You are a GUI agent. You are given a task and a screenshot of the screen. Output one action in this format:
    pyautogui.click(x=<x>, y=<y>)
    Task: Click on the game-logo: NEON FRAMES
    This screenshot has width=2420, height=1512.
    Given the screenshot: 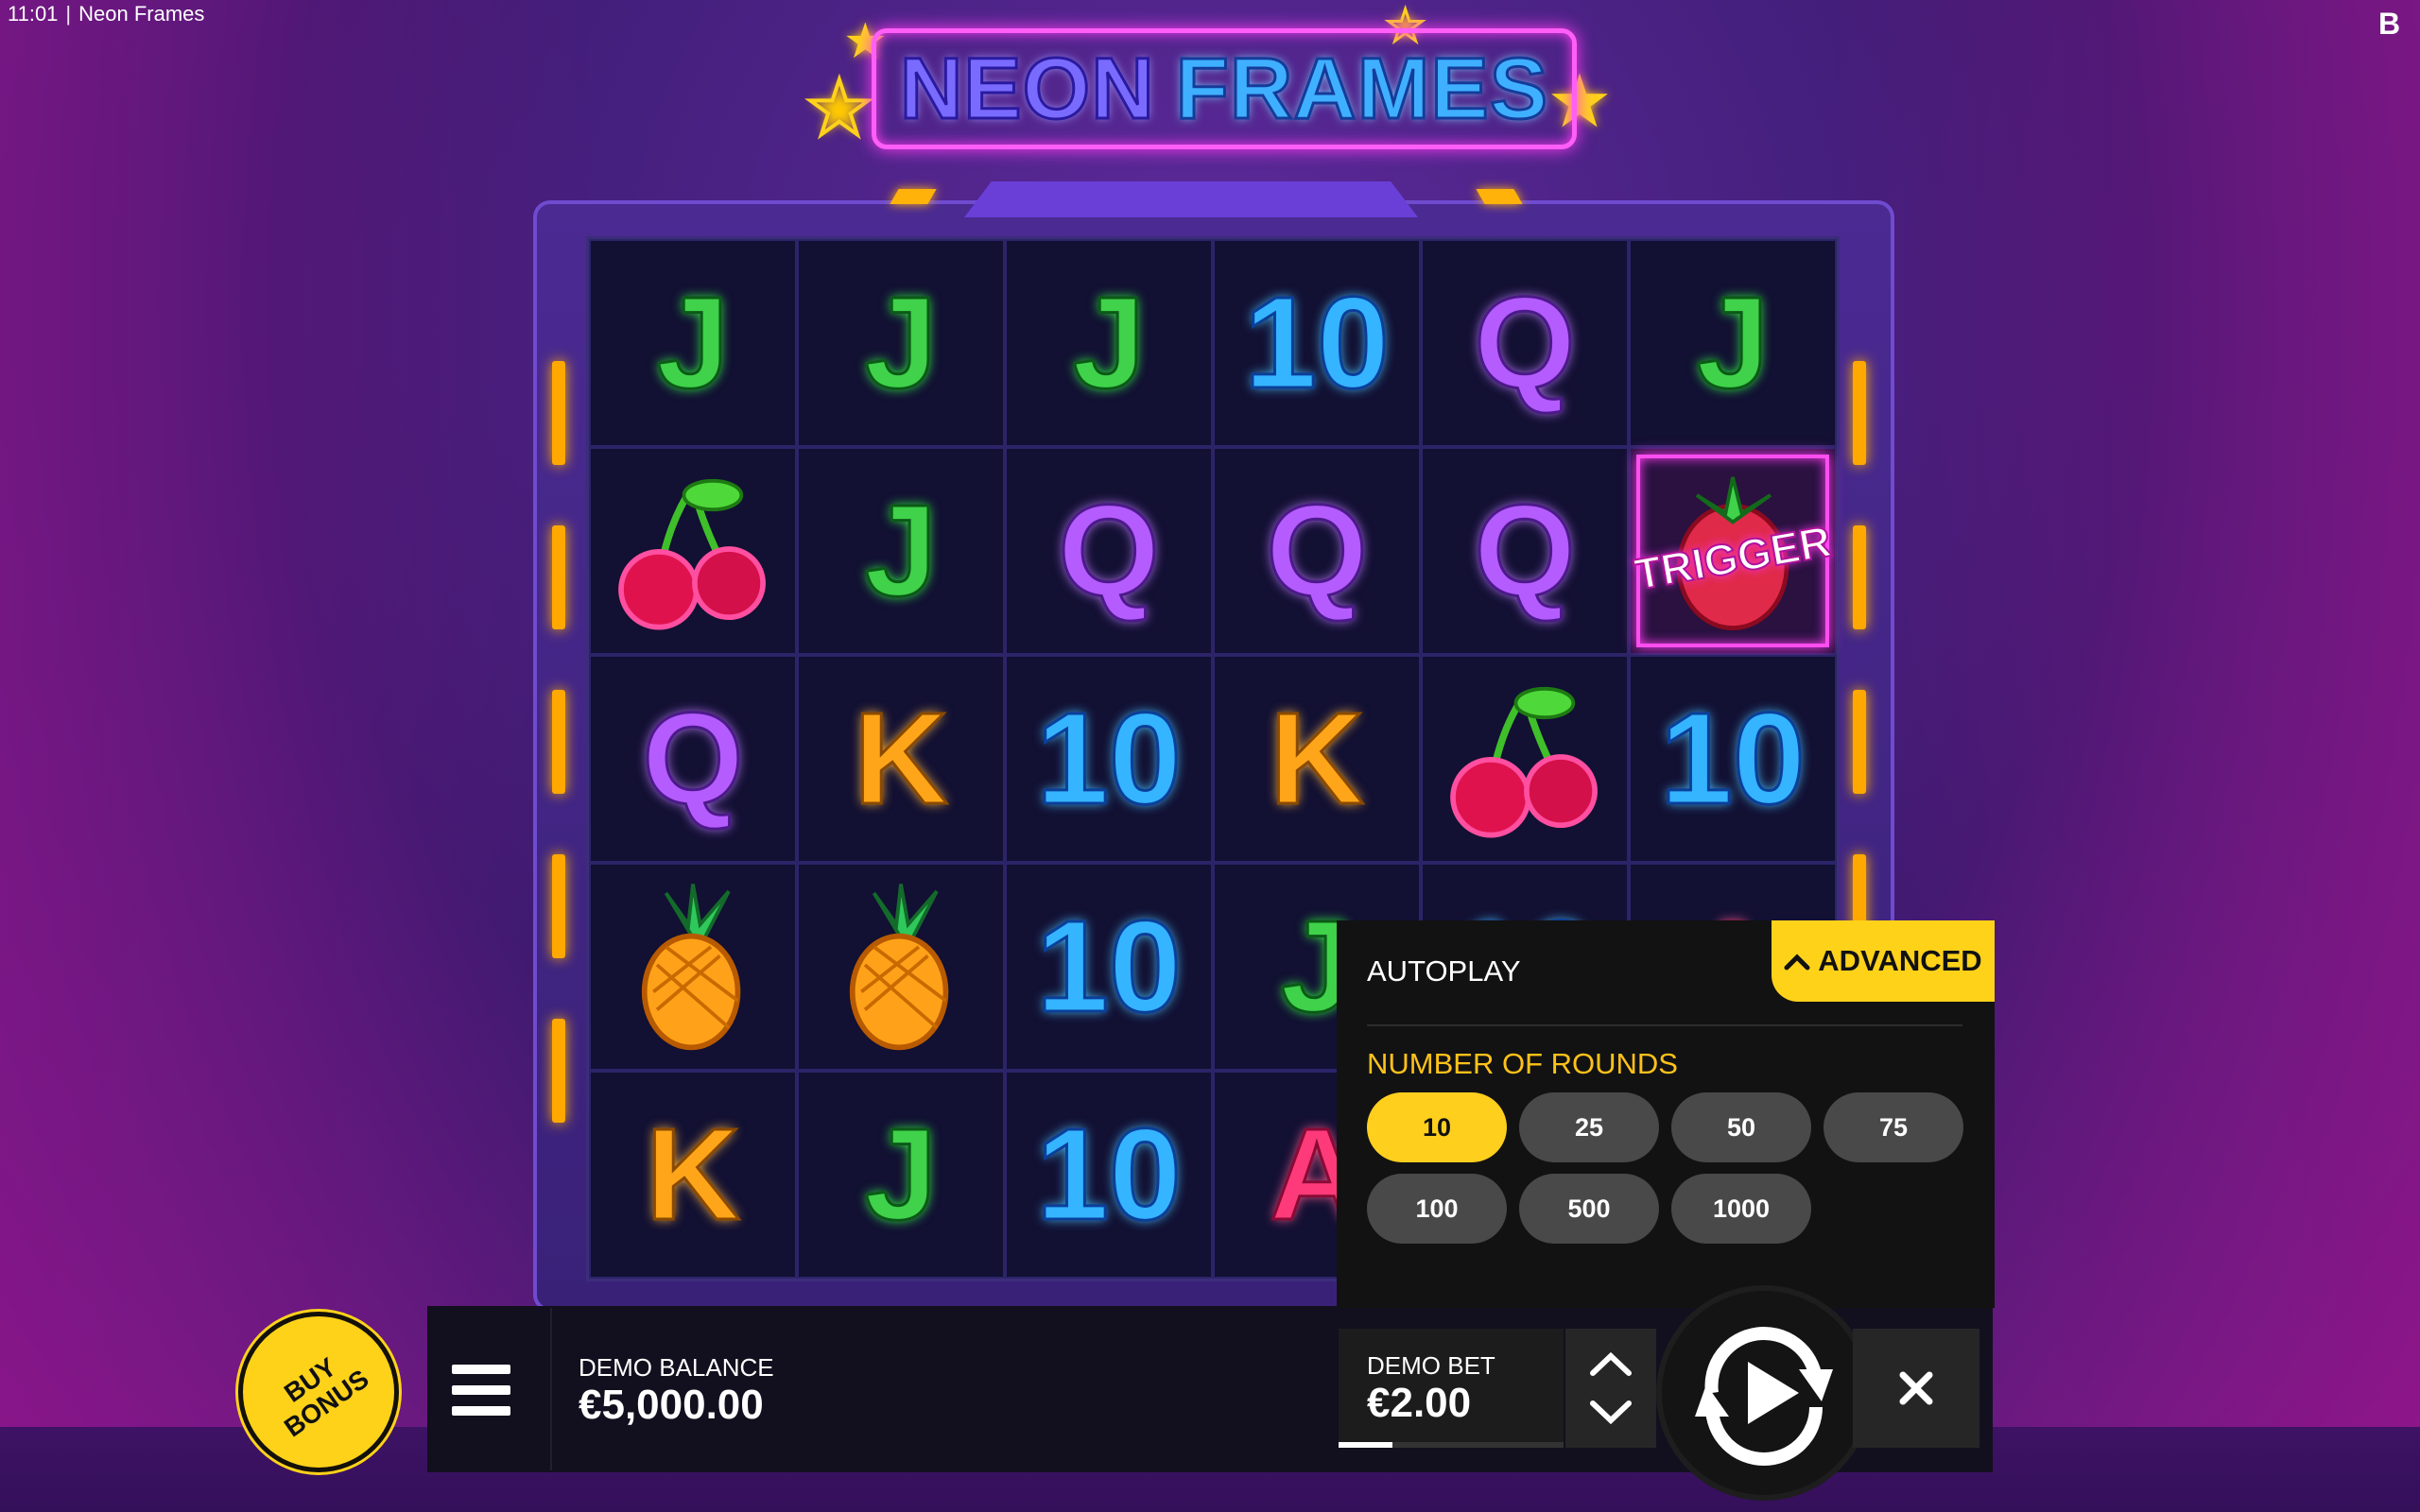 What is the action you would take?
    pyautogui.click(x=1224, y=88)
    